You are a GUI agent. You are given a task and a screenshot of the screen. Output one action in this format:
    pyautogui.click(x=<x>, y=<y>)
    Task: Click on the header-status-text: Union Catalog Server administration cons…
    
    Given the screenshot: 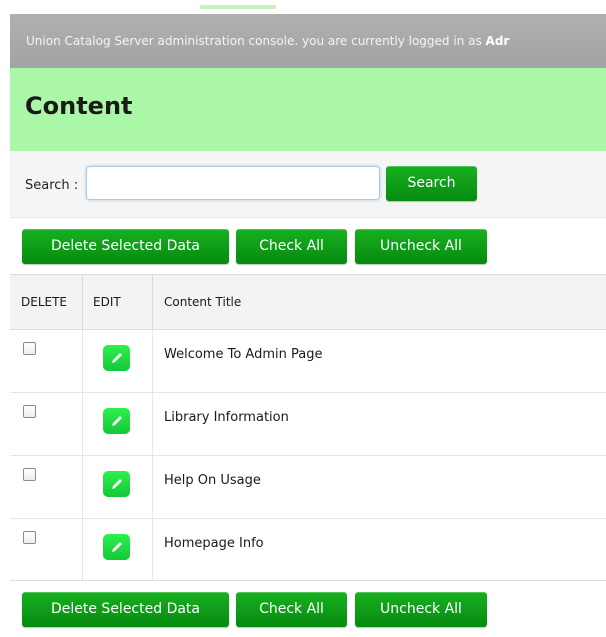 What is the action you would take?
    pyautogui.click(x=256, y=41)
    